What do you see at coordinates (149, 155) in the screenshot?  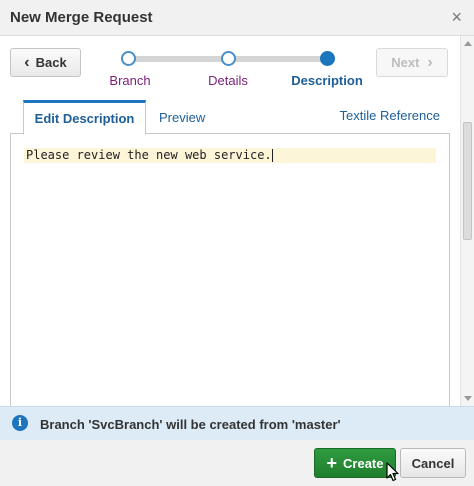 I see `description-text: Please review the new web service.` at bounding box center [149, 155].